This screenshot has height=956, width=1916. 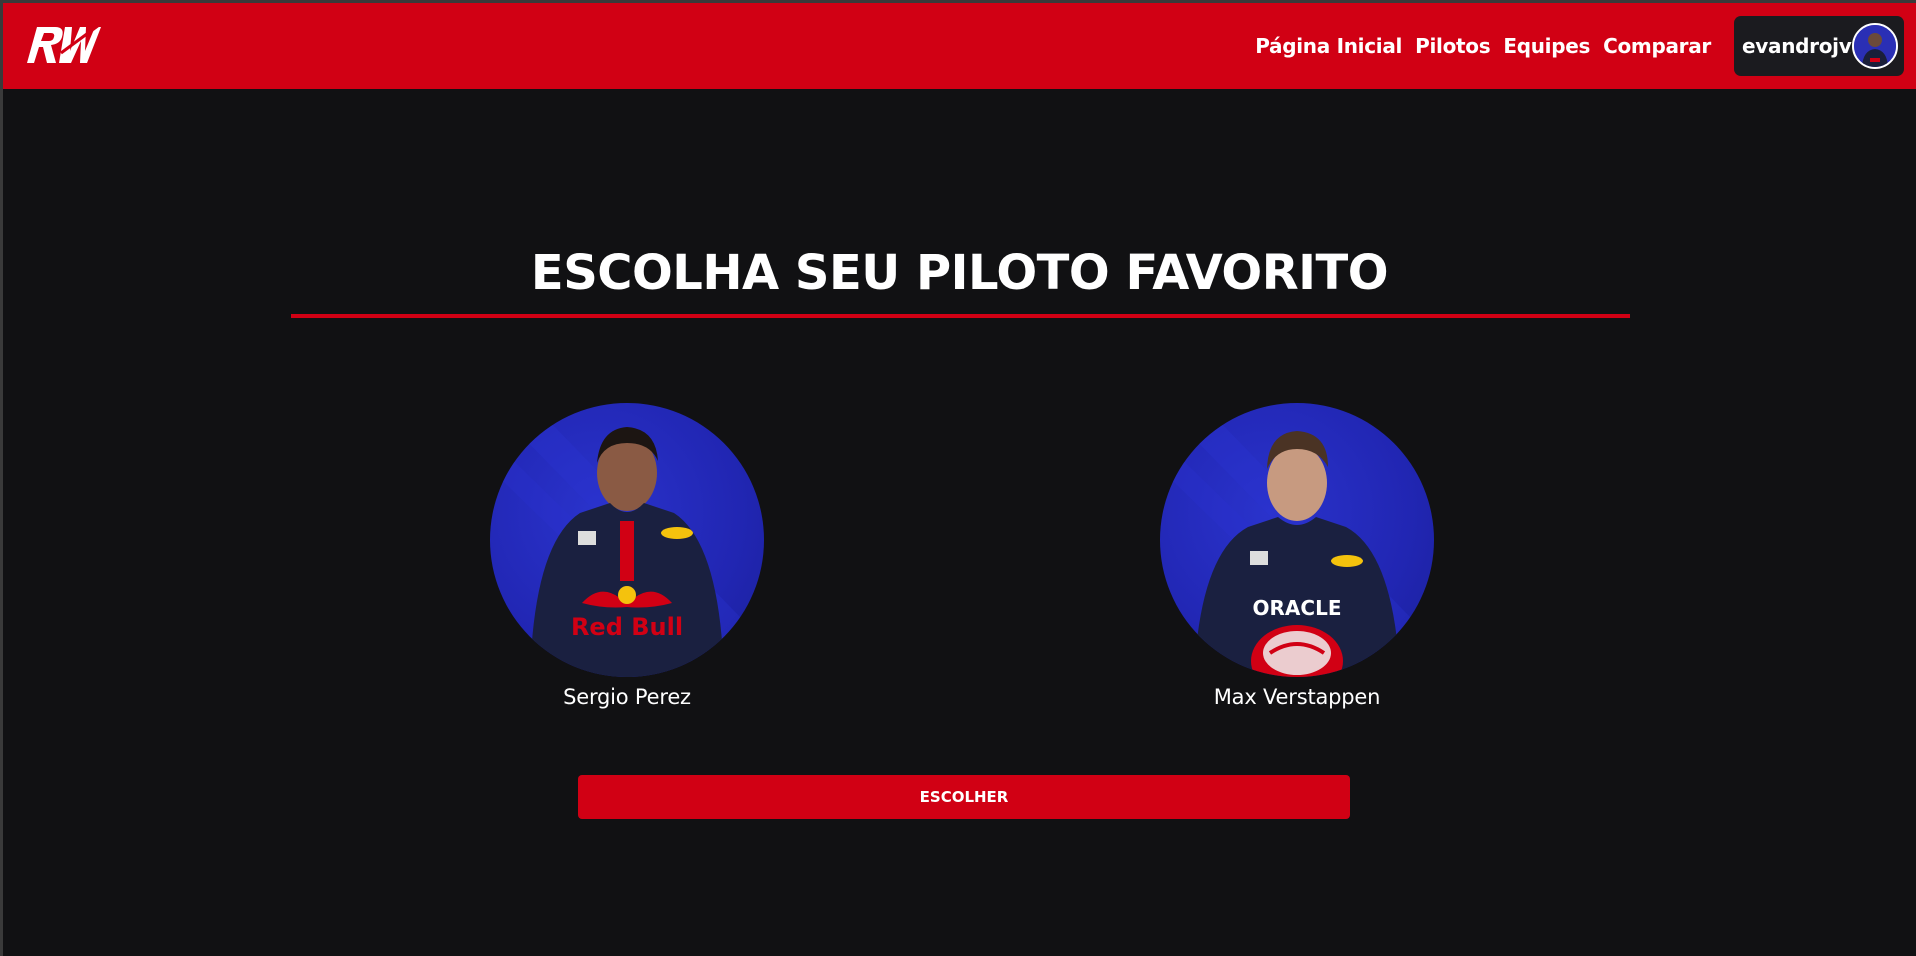 What do you see at coordinates (1797, 46) in the screenshot?
I see `username-label: evandrojv` at bounding box center [1797, 46].